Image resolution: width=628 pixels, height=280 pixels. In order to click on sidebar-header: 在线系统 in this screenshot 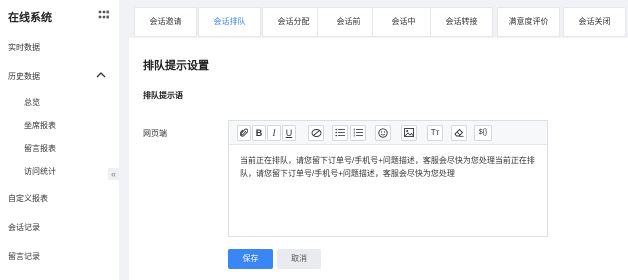, I will do `click(59, 16)`.